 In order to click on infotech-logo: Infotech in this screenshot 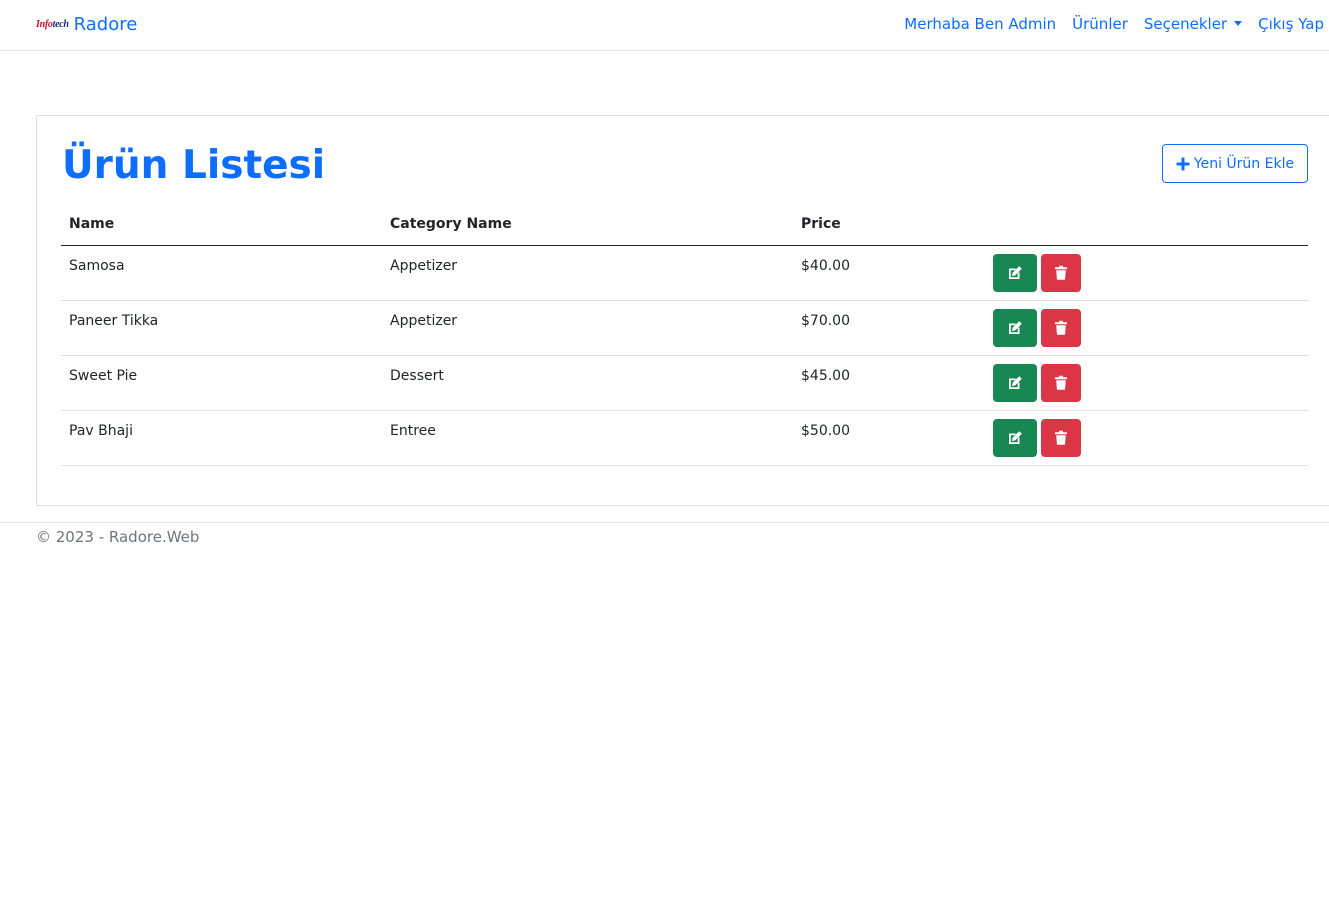, I will do `click(52, 24)`.